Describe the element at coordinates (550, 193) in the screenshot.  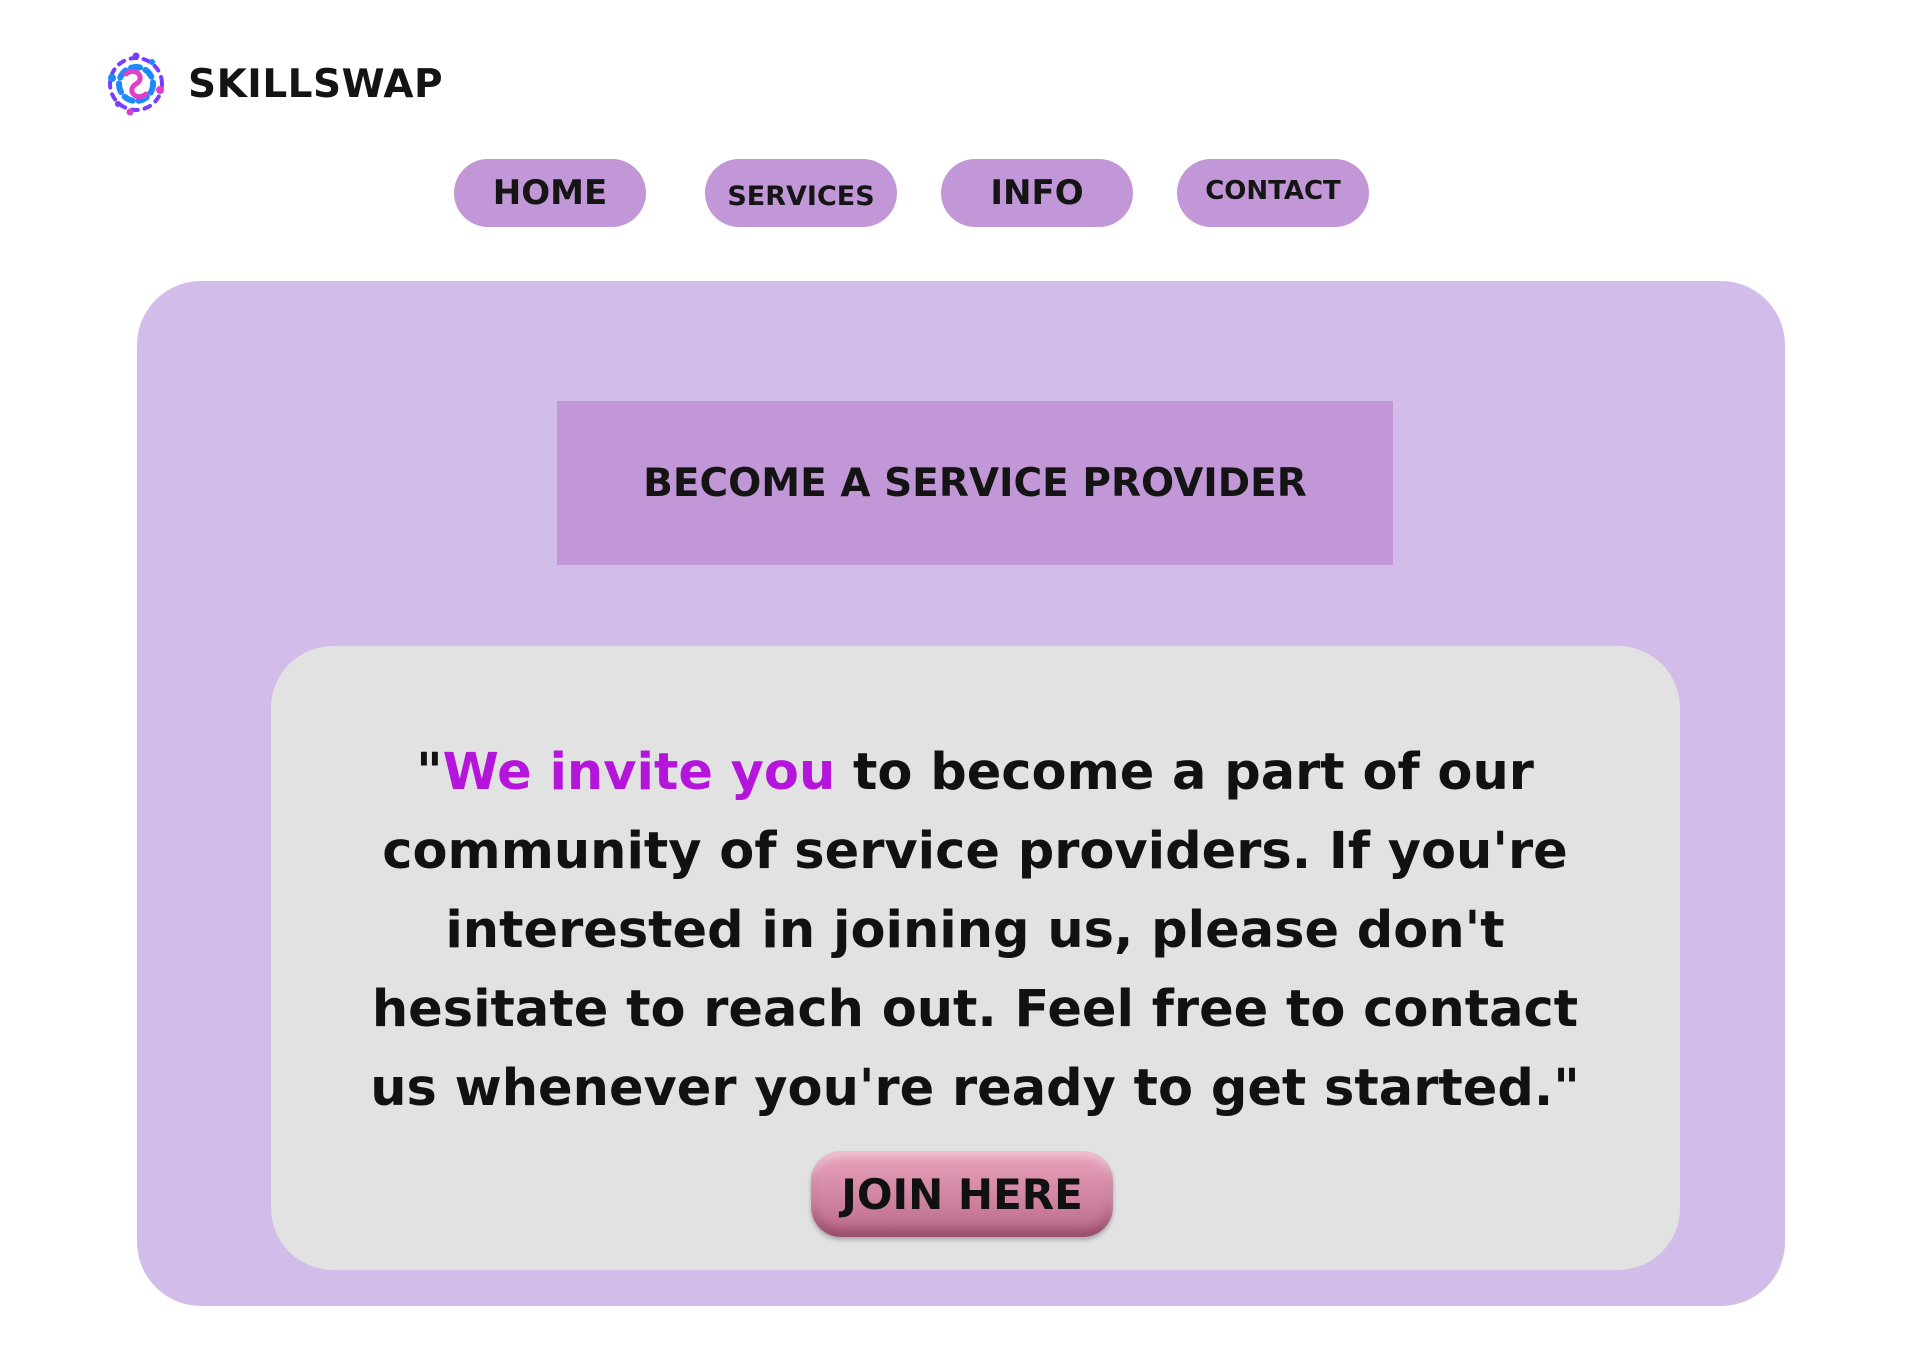
I see `nav-home-button: HOME` at that location.